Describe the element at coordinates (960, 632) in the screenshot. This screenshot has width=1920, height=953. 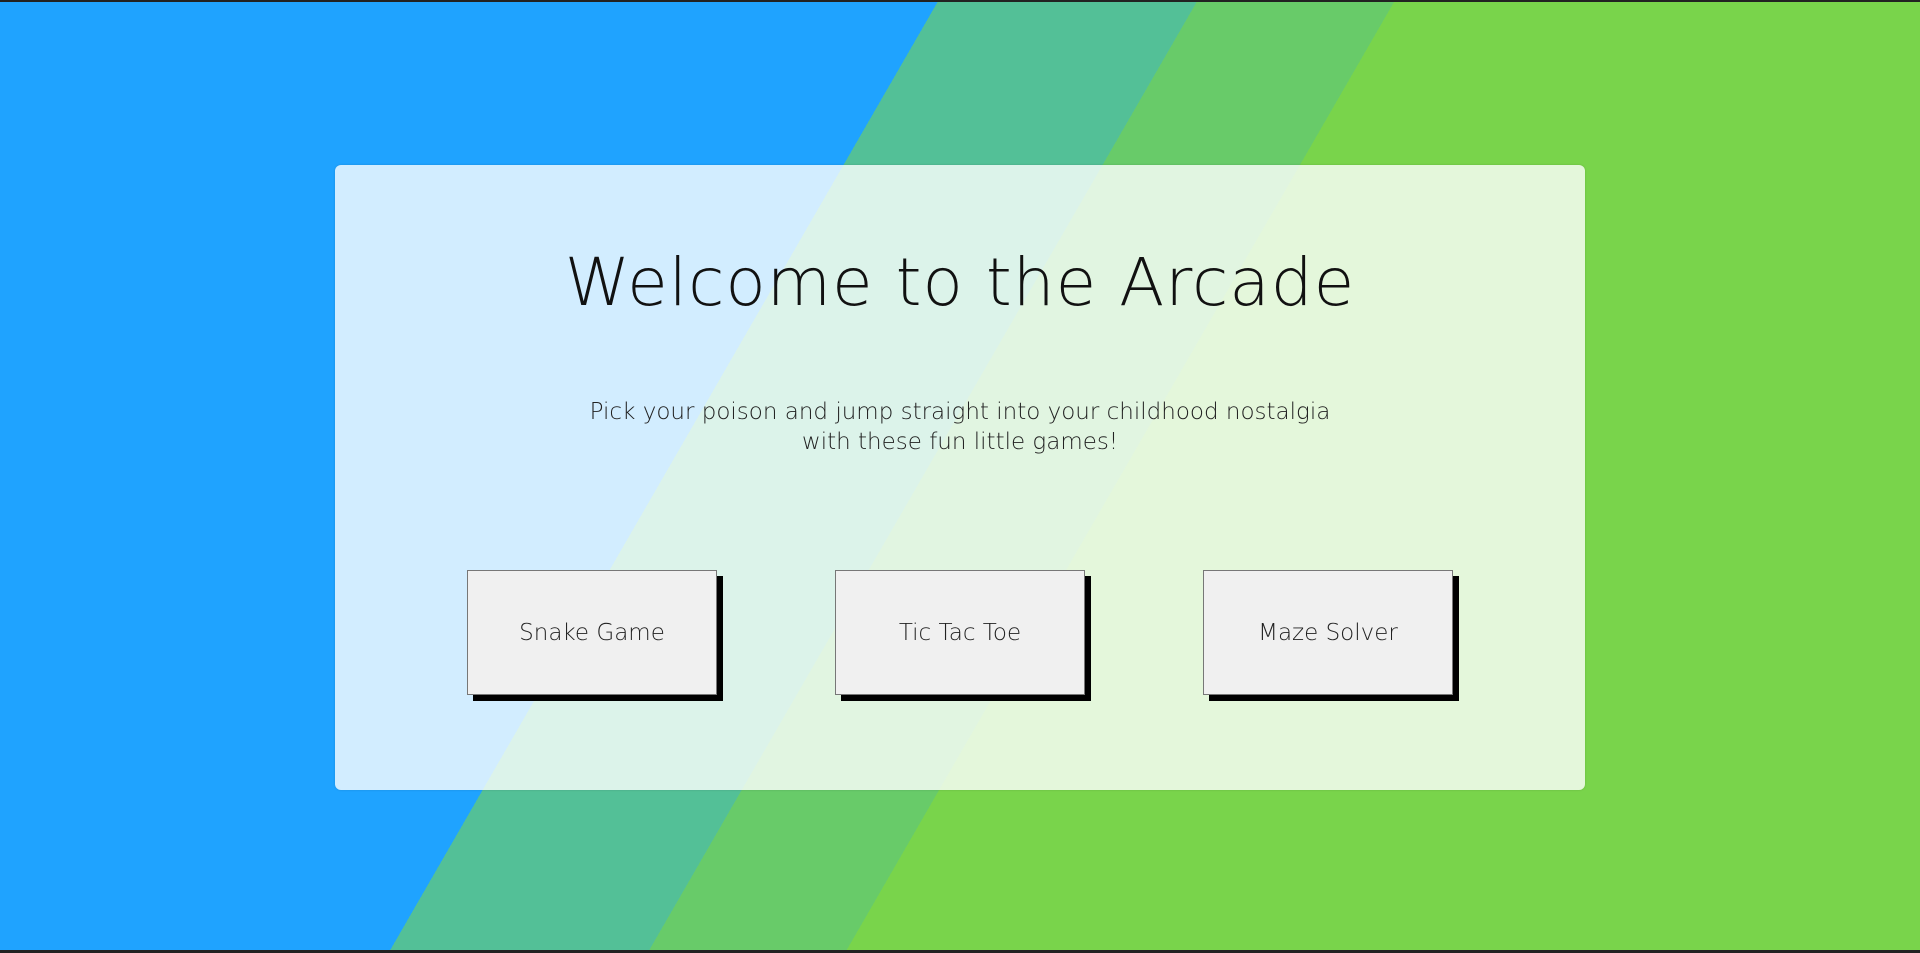
I see `tic-tac-toe-button: Tic Tac Toe` at that location.